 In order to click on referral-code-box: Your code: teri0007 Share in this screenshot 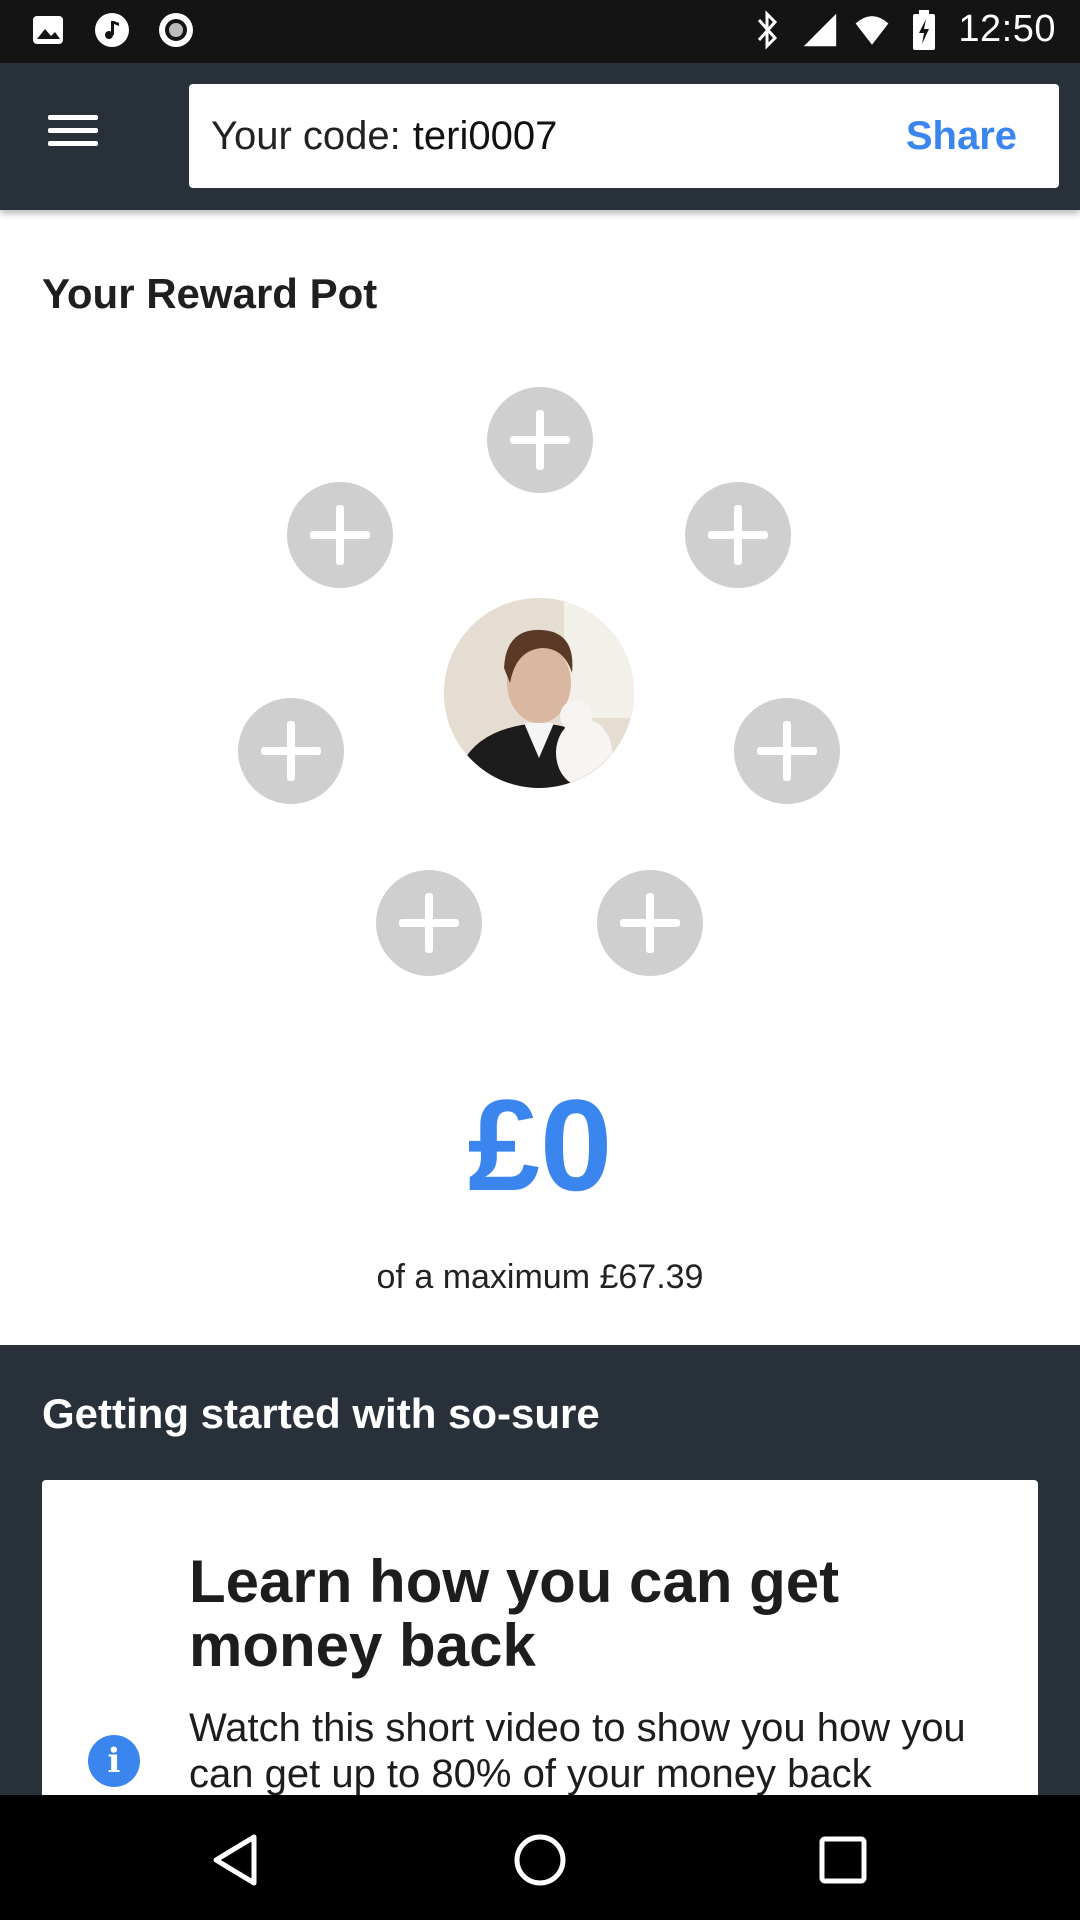, I will do `click(624, 136)`.